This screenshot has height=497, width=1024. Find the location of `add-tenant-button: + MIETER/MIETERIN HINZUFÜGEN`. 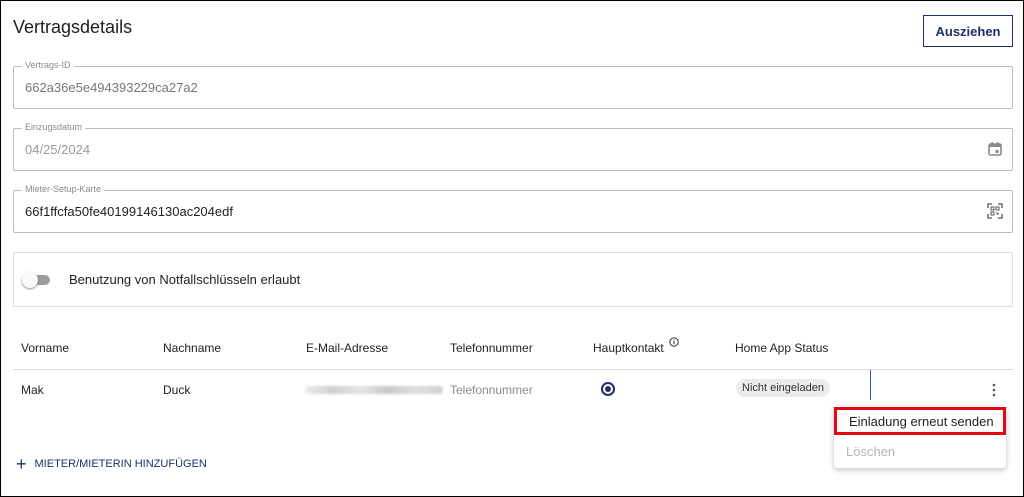

add-tenant-button: + MIETER/MIETERIN HINZUFÜGEN is located at coordinates (111, 464).